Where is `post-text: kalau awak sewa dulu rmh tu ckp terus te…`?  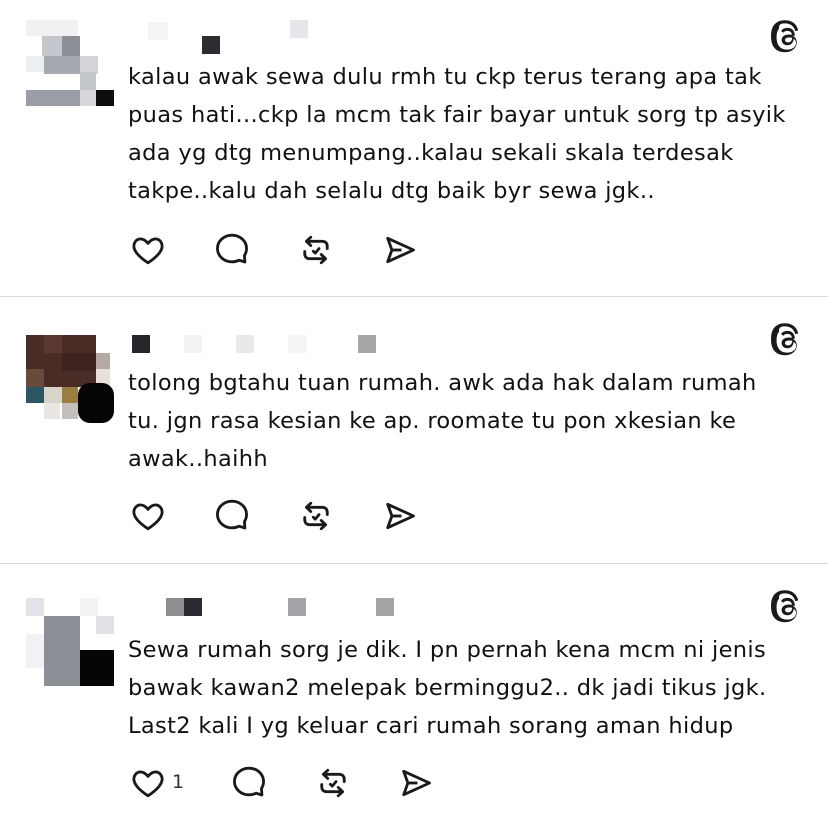 post-text: kalau awak sewa dulu rmh tu ckp terus te… is located at coordinates (457, 134).